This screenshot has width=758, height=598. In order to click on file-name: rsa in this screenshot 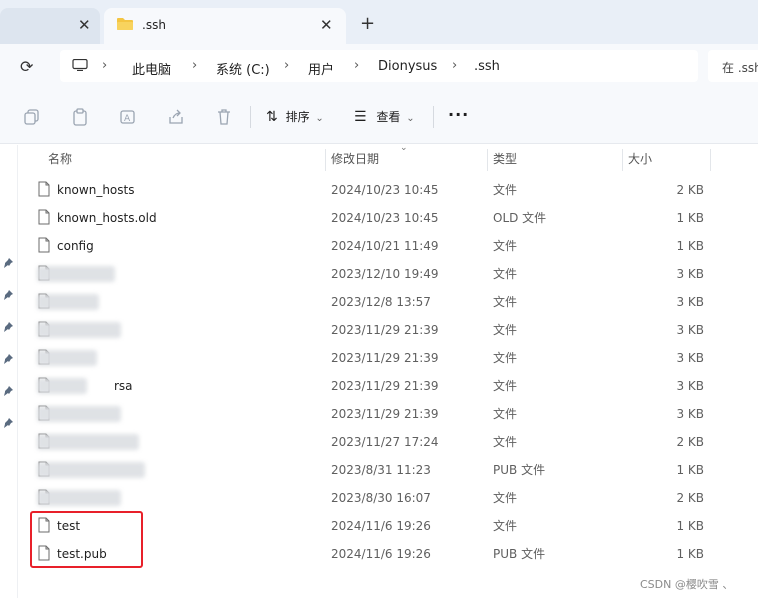, I will do `click(123, 386)`.